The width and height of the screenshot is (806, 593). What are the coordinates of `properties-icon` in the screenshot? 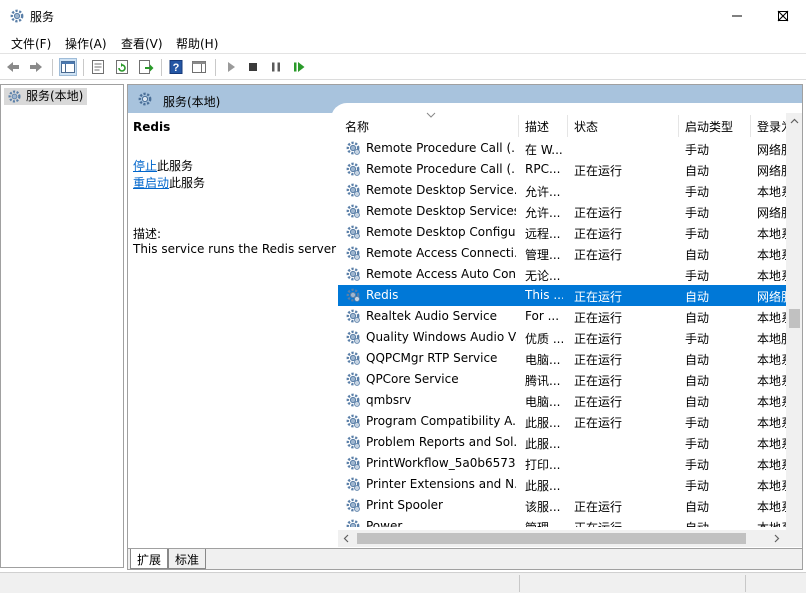 It's located at (98, 67).